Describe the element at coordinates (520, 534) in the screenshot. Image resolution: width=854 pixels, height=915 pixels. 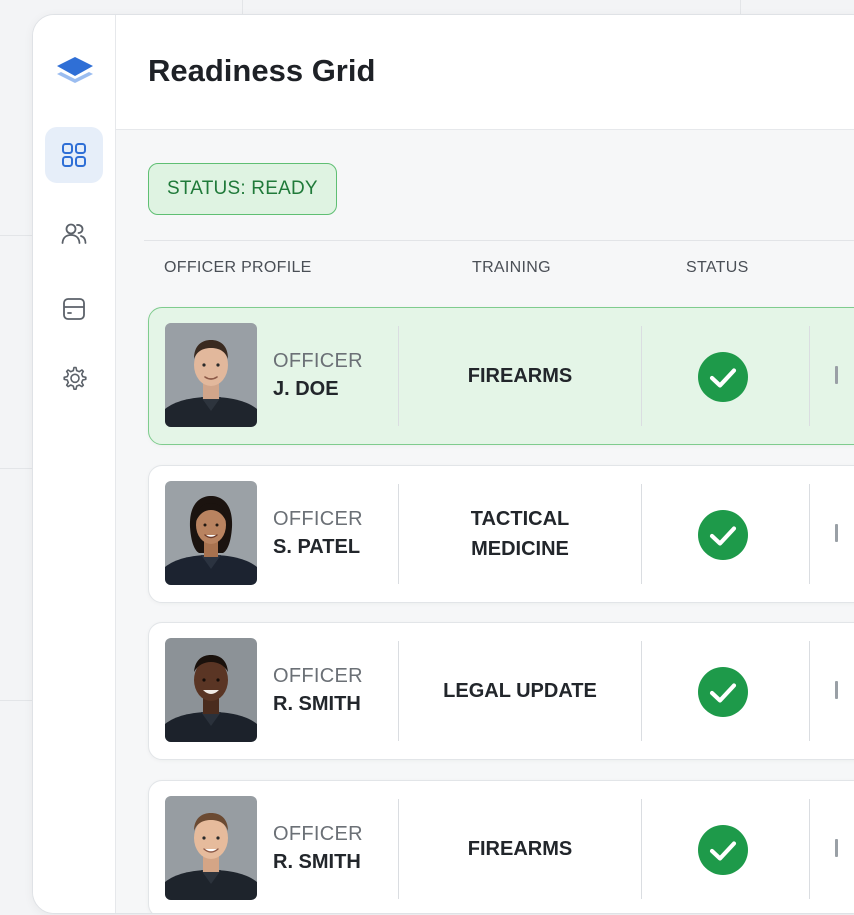
I see `training-name: TACTICAL MEDICINE` at that location.